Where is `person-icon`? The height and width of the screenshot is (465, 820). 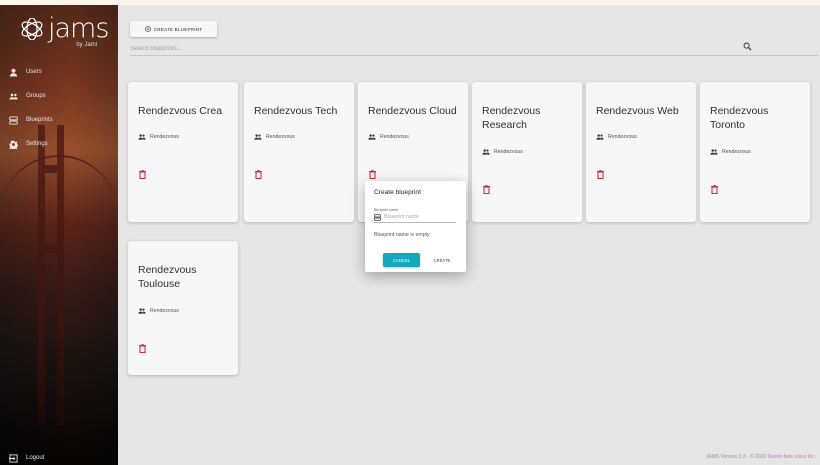
person-icon is located at coordinates (13, 72).